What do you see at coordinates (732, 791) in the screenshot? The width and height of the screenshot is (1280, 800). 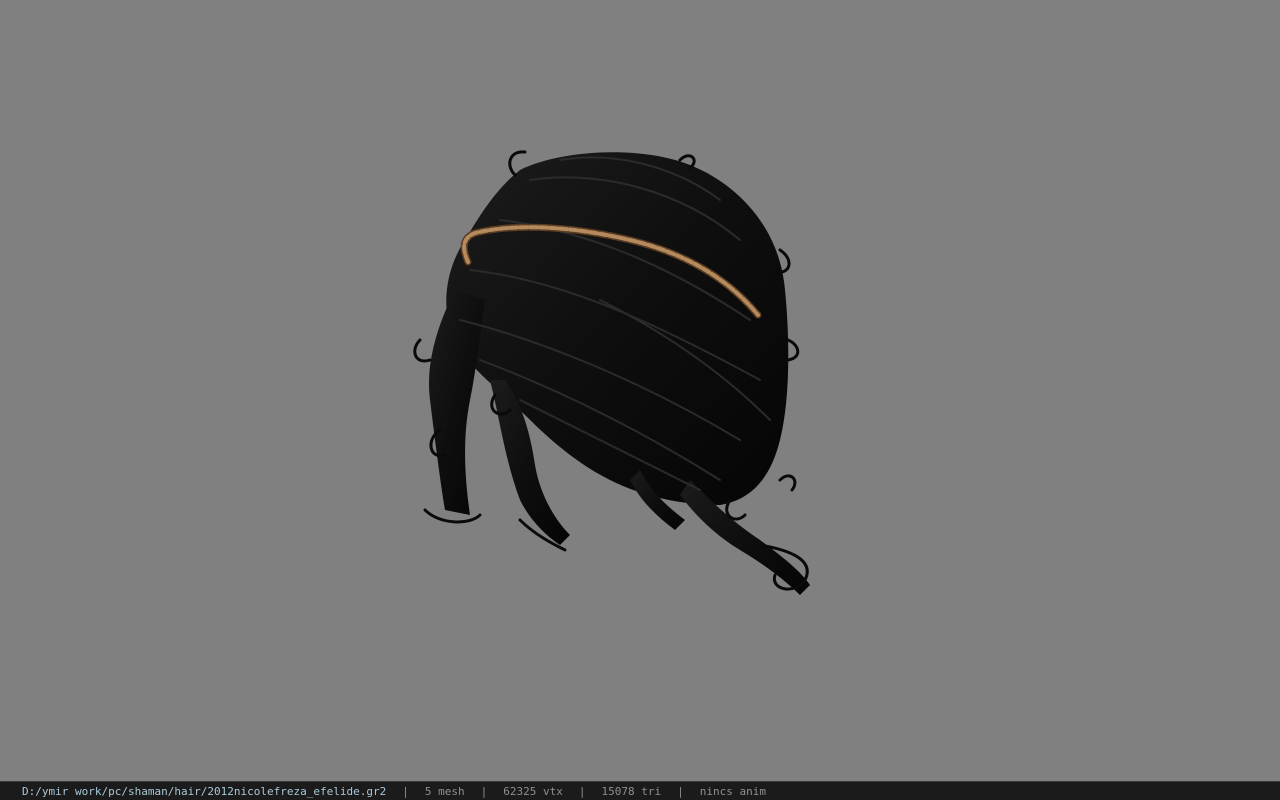 I see `animation-status: nincs anim` at bounding box center [732, 791].